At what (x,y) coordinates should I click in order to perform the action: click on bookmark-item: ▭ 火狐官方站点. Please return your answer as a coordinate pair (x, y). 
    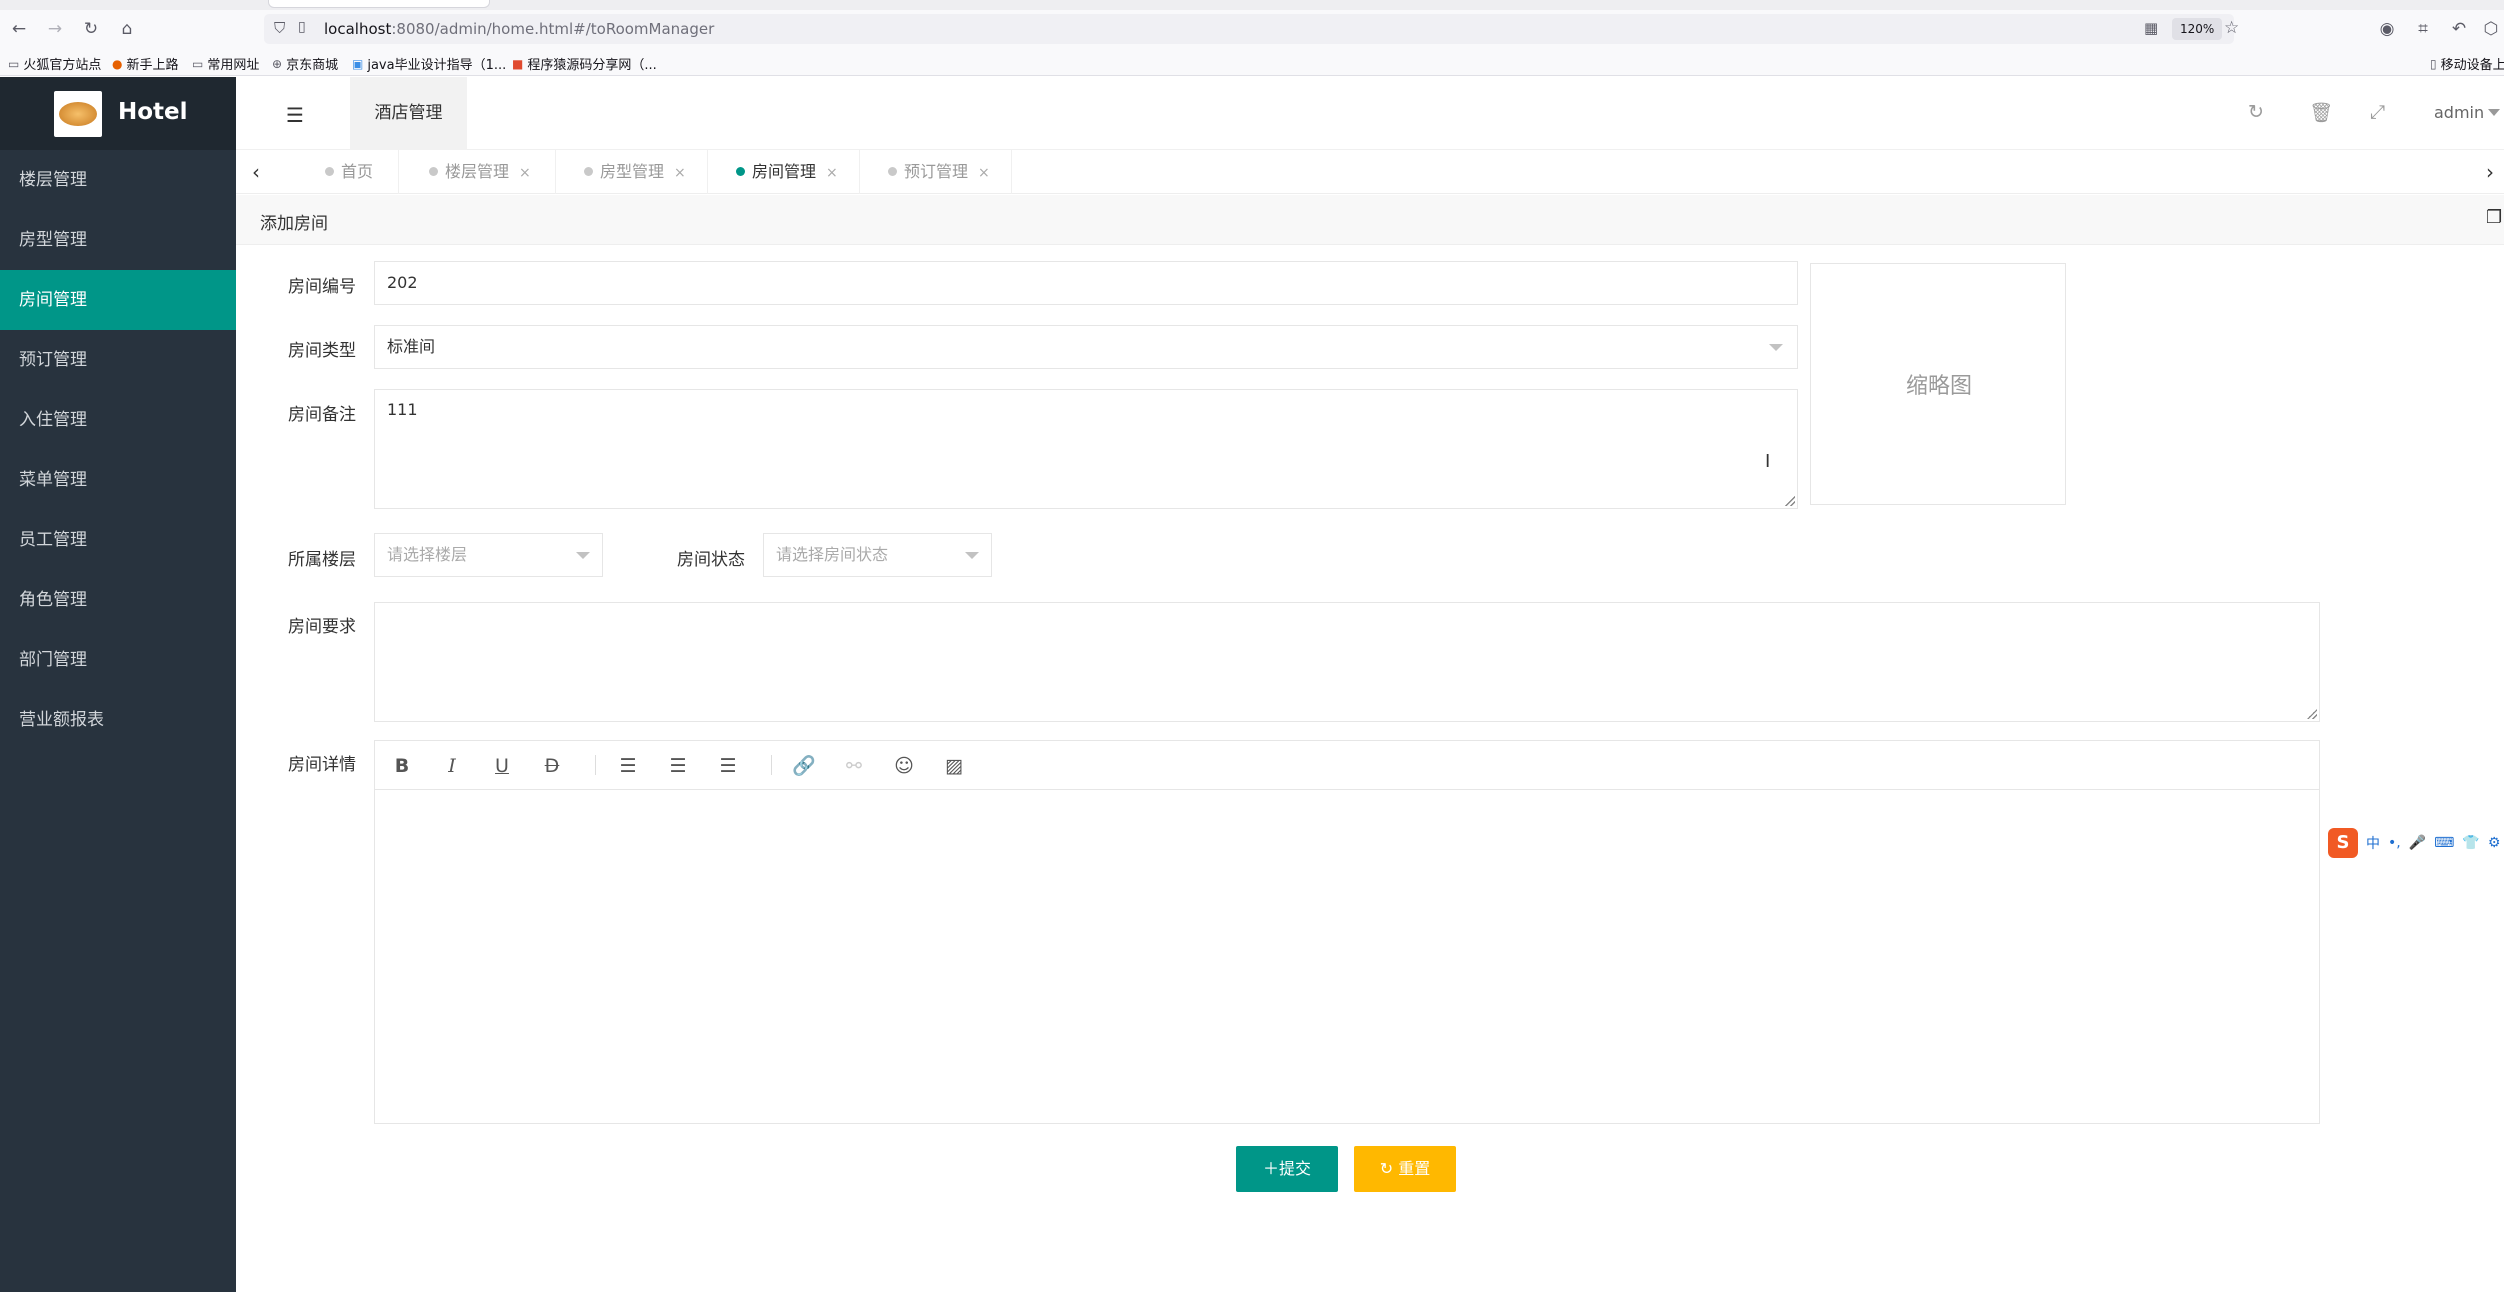
    Looking at the image, I should click on (54, 64).